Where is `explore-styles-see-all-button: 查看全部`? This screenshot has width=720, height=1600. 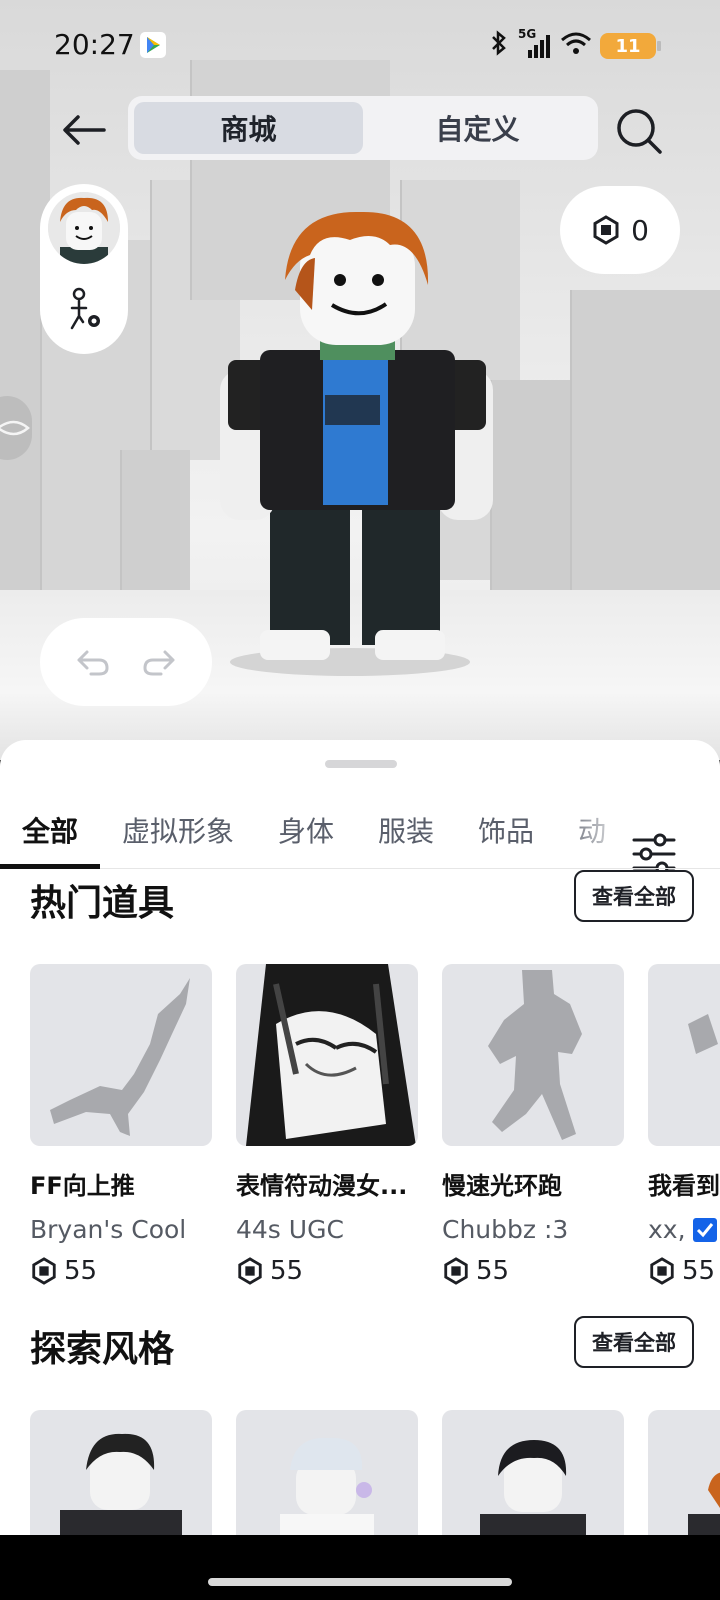
explore-styles-see-all-button: 查看全部 is located at coordinates (634, 1342).